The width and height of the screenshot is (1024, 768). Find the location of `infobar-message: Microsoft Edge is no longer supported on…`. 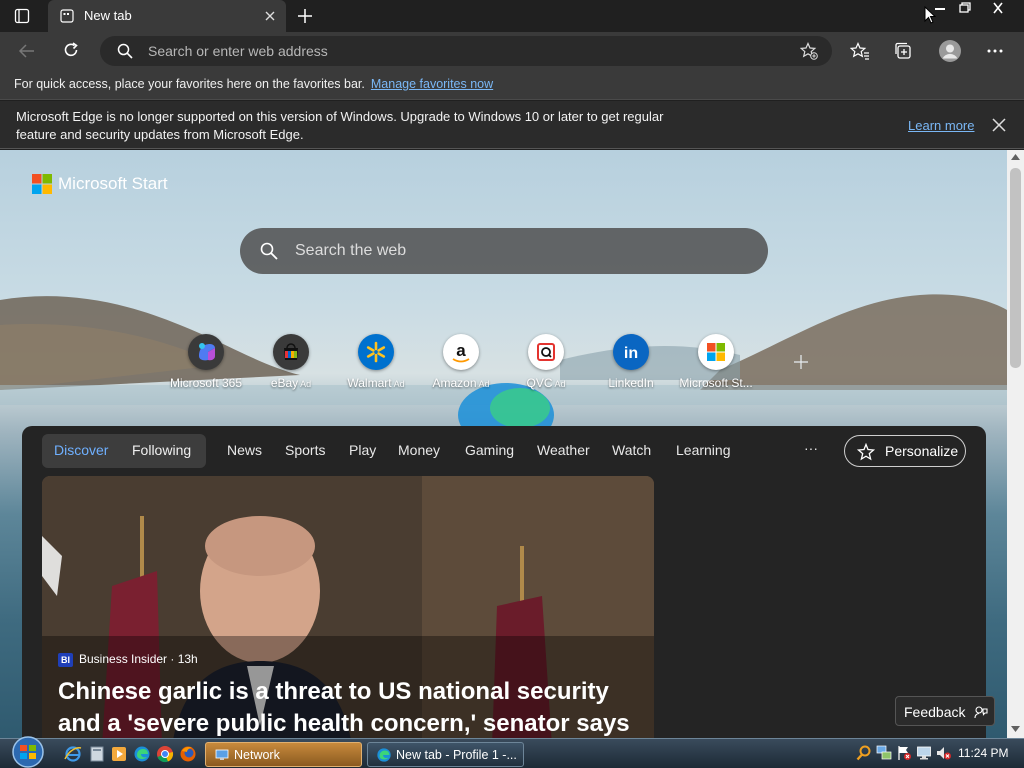

infobar-message: Microsoft Edge is no longer supported on… is located at coordinates (340, 125).